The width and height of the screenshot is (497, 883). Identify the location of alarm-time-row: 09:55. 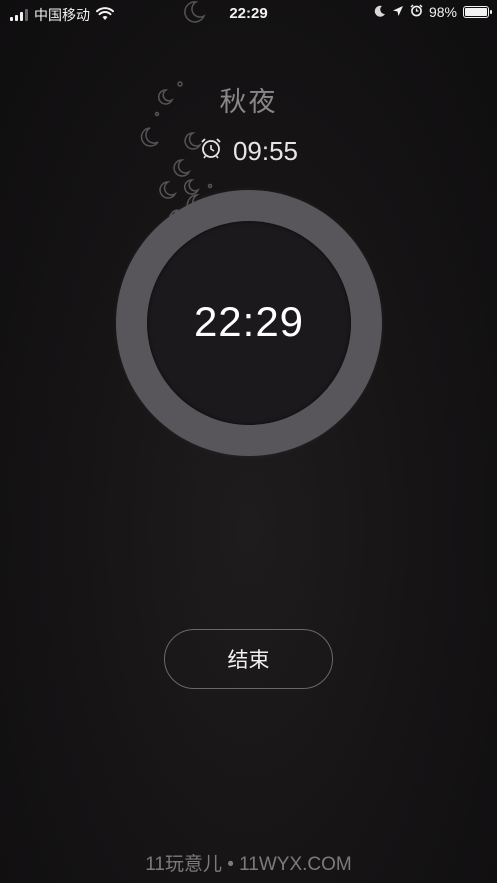
(248, 151).